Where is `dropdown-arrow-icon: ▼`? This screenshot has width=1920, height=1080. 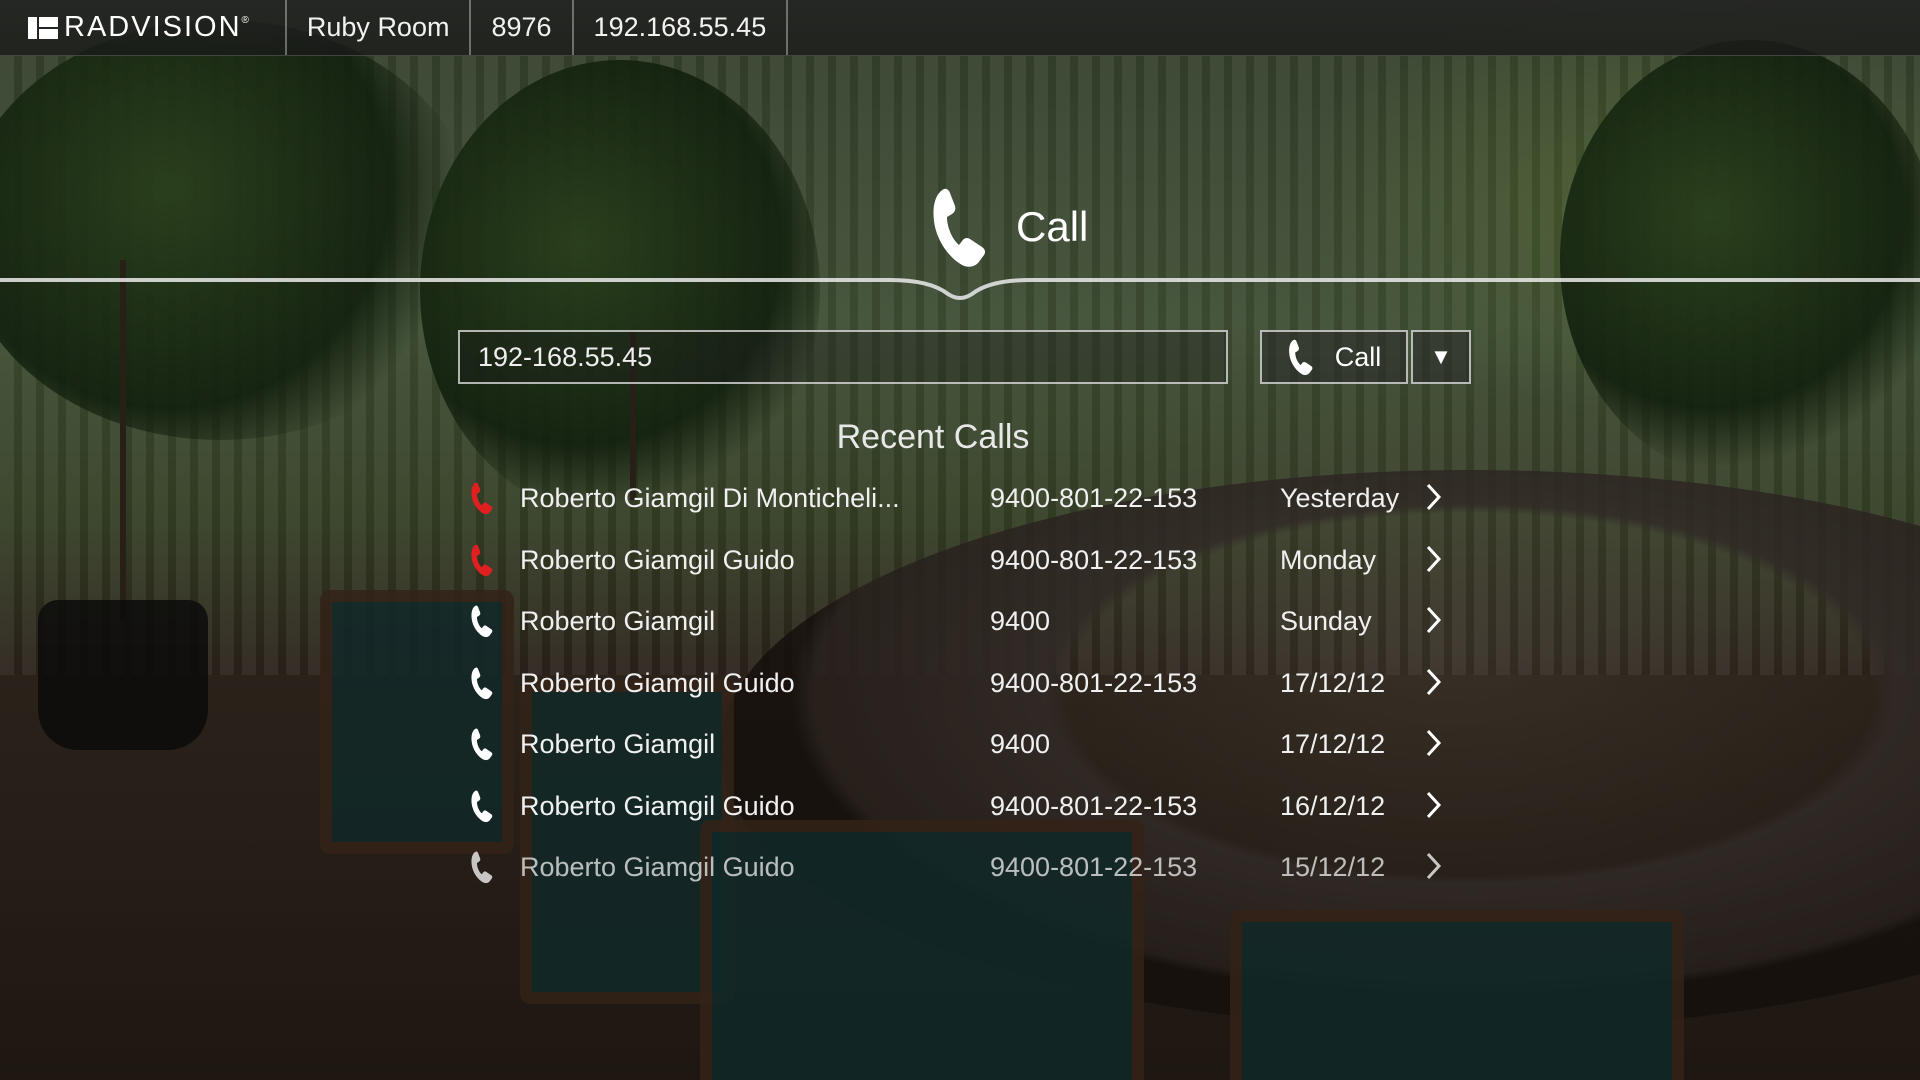
dropdown-arrow-icon: ▼ is located at coordinates (1441, 356).